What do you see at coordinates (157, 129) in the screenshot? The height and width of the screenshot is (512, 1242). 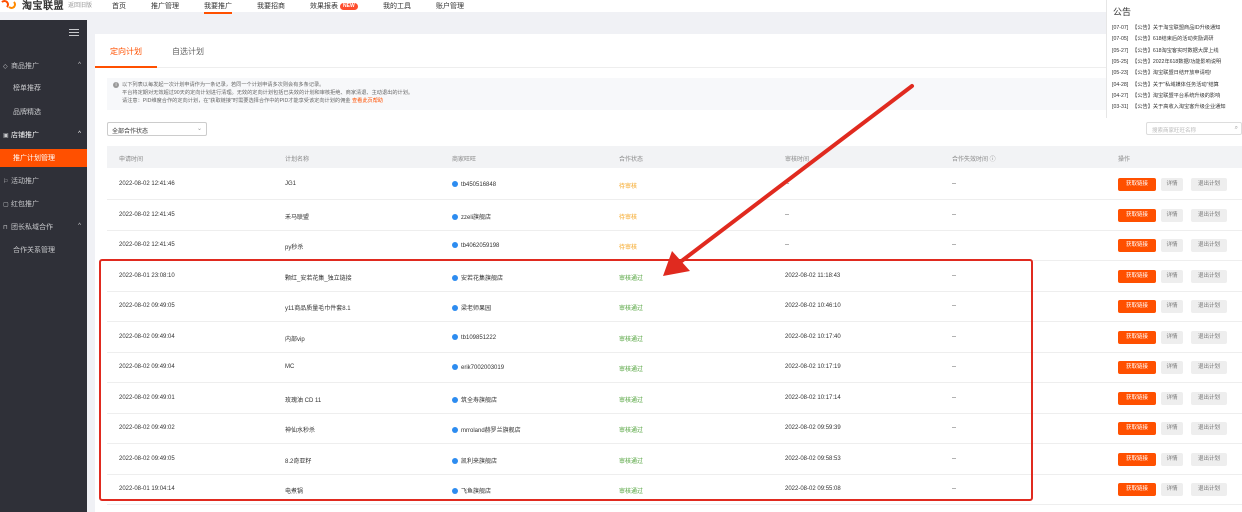 I see `cooperation-status-select: 全部合作状态 ⌄` at bounding box center [157, 129].